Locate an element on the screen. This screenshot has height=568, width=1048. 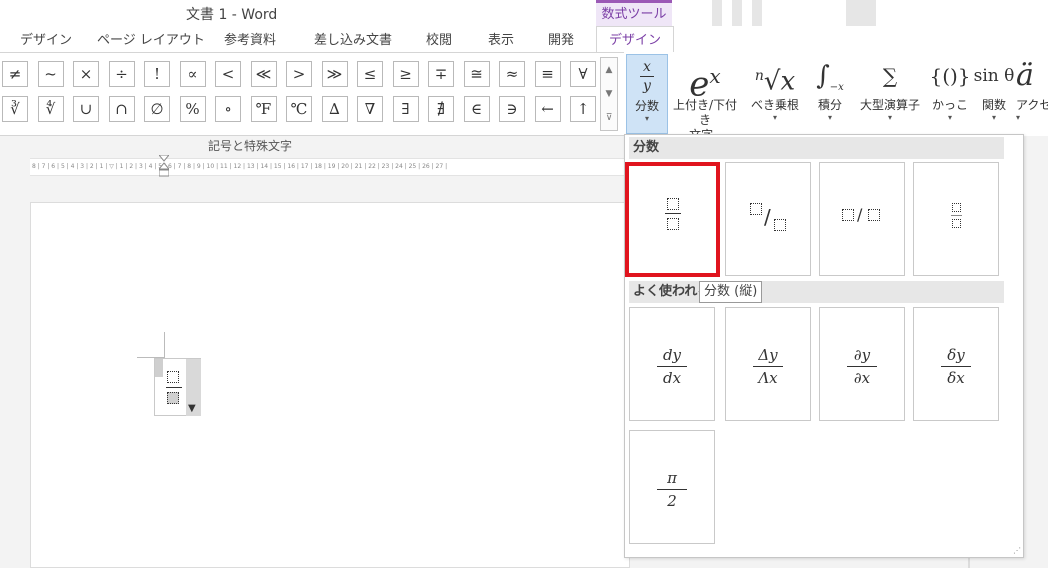
symbol-identical-button: ≡ is located at coordinates (547, 74).